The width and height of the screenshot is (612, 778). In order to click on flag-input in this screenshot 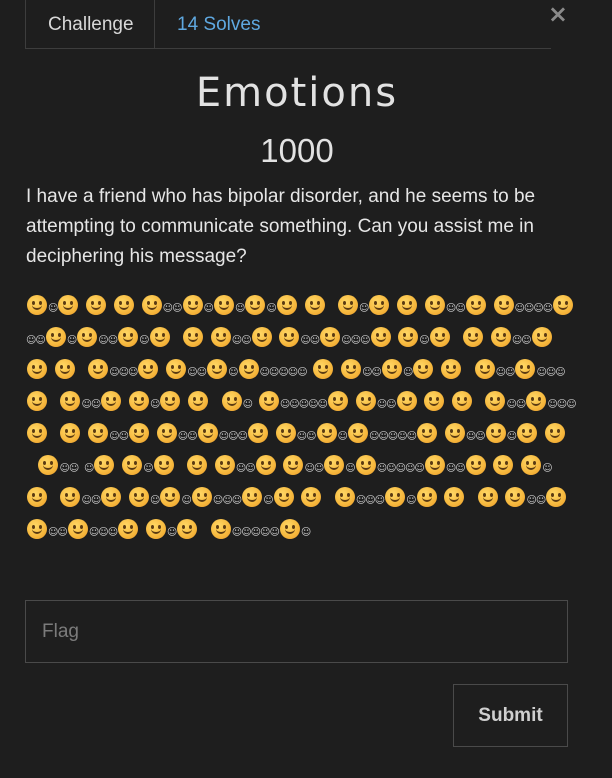, I will do `click(296, 631)`.